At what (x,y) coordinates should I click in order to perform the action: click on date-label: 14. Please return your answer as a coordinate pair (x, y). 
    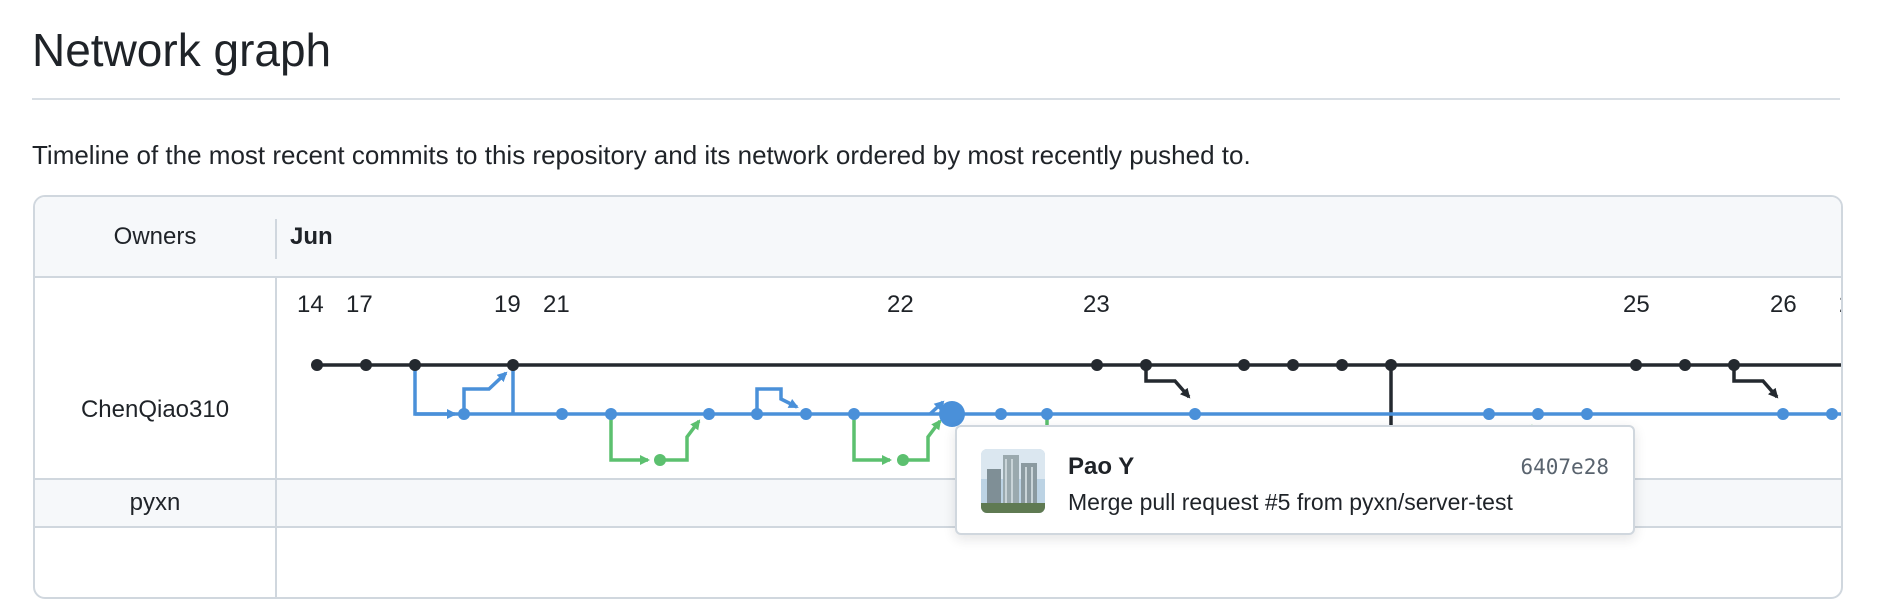
    Looking at the image, I should click on (310, 304).